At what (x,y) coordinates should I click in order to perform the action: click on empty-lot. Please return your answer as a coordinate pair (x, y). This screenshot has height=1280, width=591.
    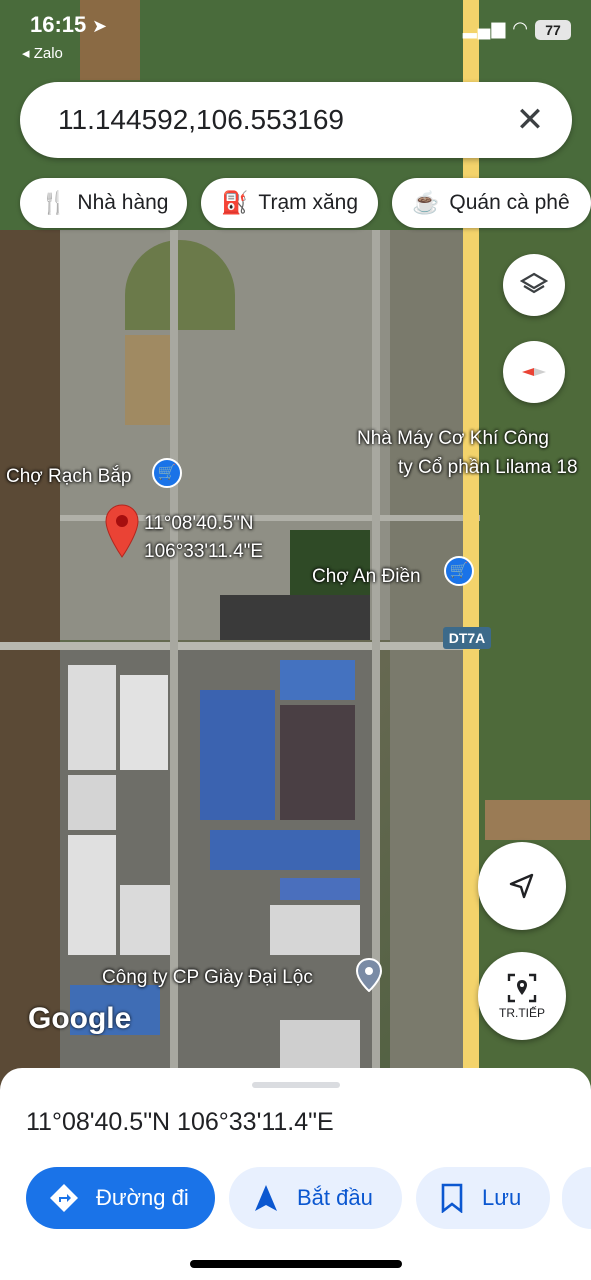
    Looking at the image, I should click on (147, 380).